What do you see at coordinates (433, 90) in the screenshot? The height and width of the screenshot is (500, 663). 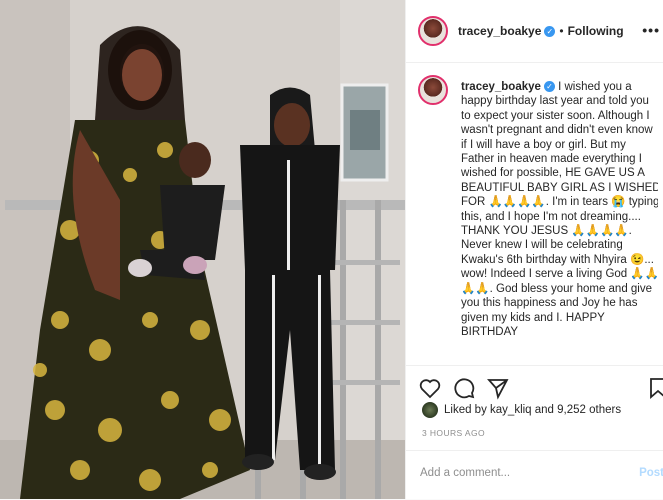 I see `caption-avatar` at bounding box center [433, 90].